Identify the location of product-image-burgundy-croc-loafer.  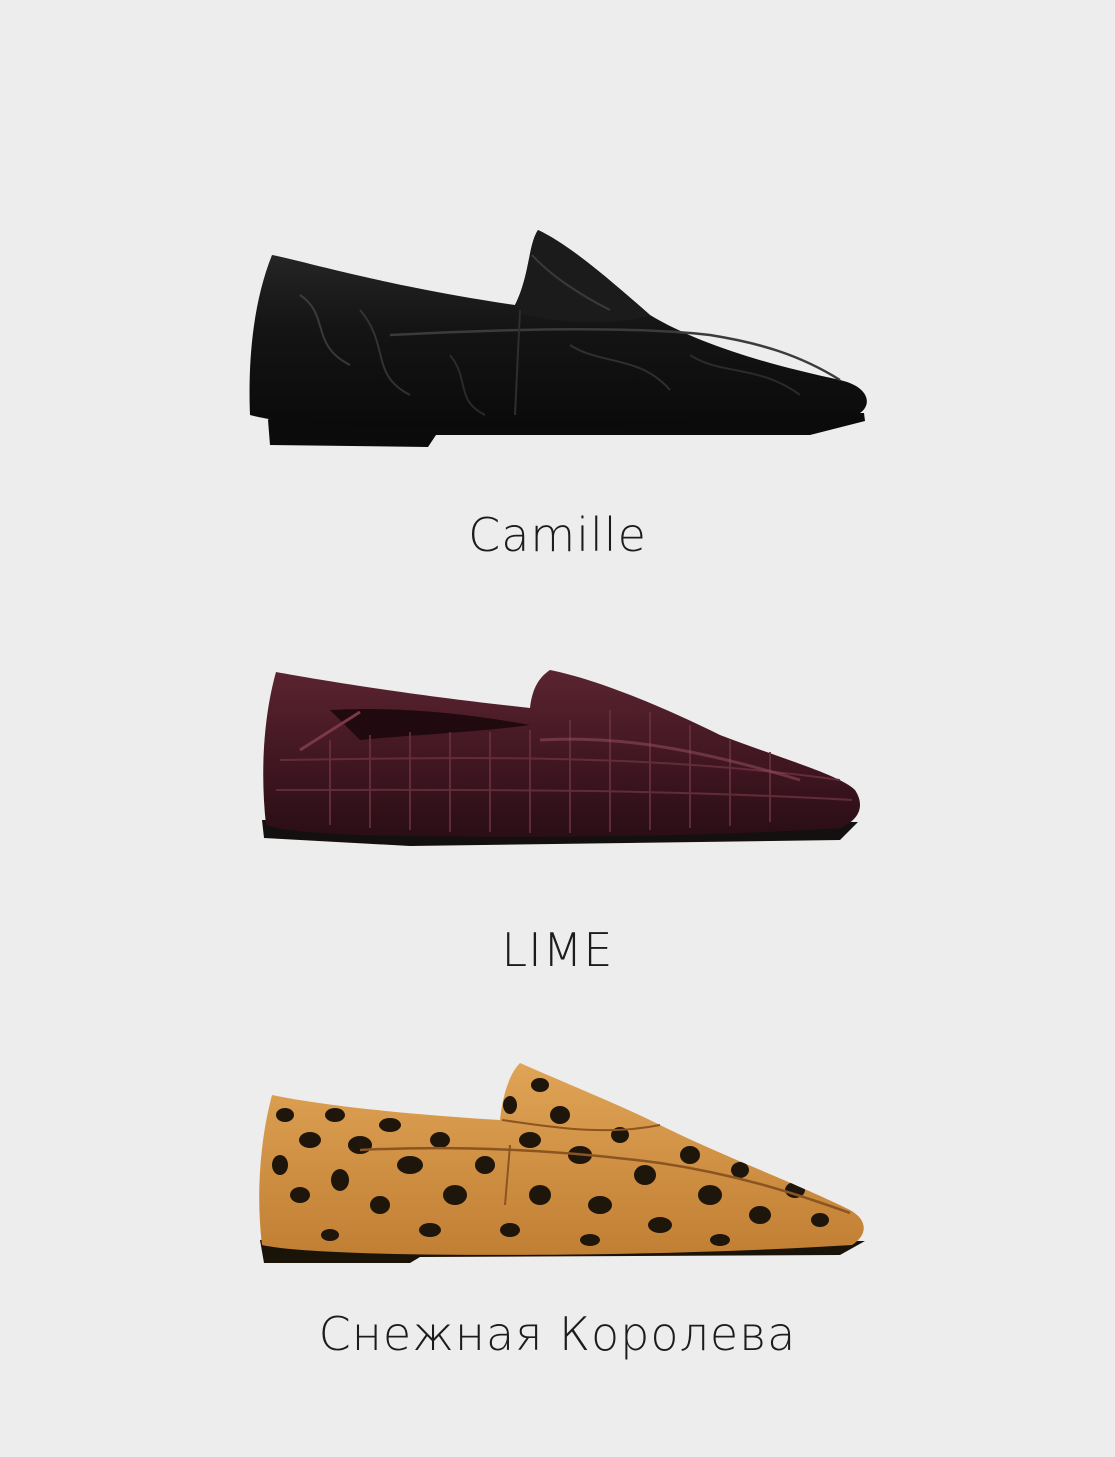
(560, 770).